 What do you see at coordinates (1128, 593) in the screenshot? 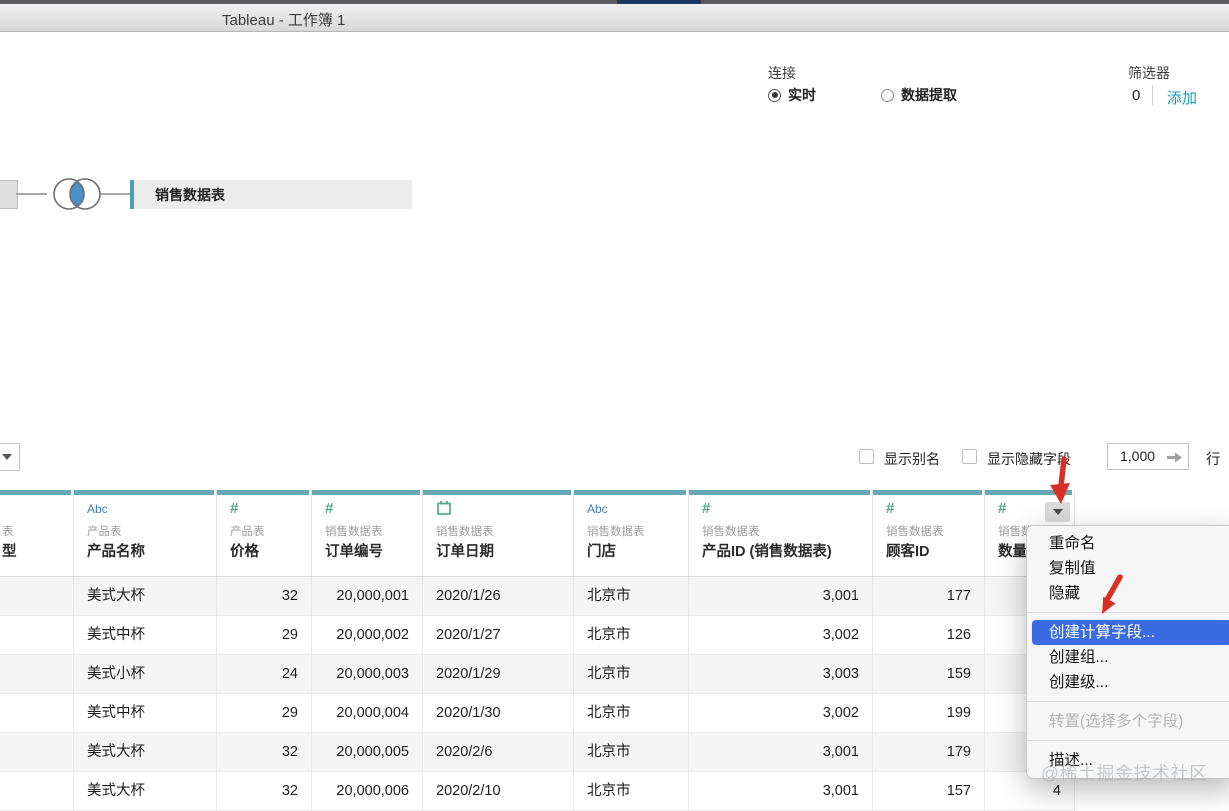
I see `menu-item: 隐藏` at bounding box center [1128, 593].